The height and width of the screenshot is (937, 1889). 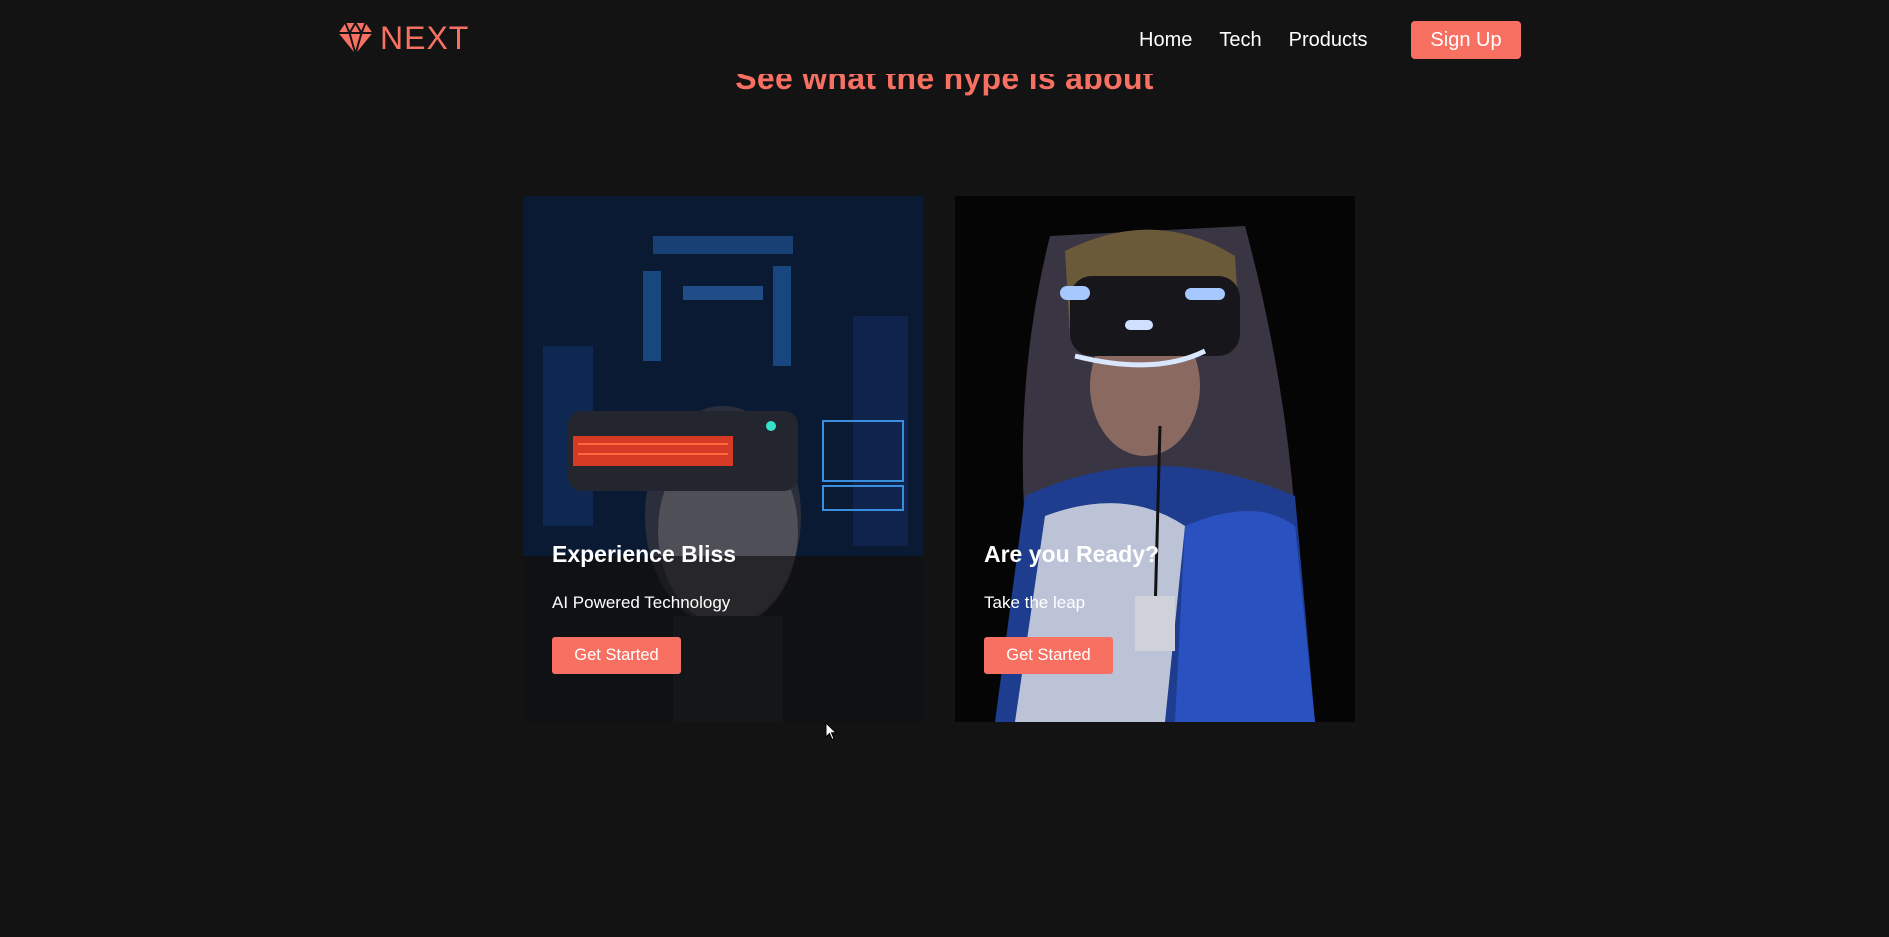 I want to click on nav-link-products: Products, so click(x=1328, y=40).